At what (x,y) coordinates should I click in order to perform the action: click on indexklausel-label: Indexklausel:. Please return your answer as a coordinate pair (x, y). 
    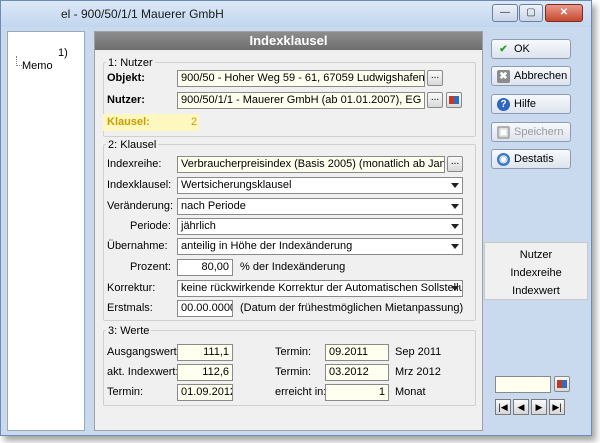
    Looking at the image, I should click on (139, 185).